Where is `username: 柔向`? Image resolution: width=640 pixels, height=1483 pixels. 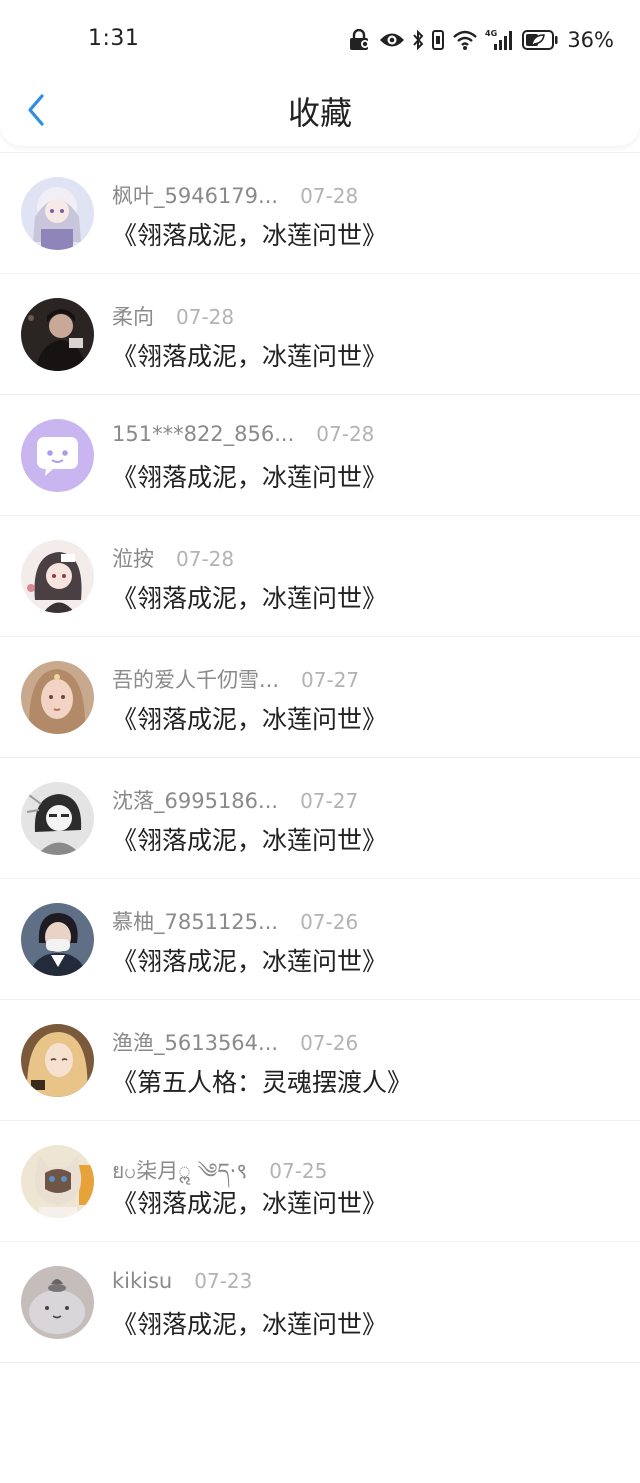
username: 柔向 is located at coordinates (133, 316).